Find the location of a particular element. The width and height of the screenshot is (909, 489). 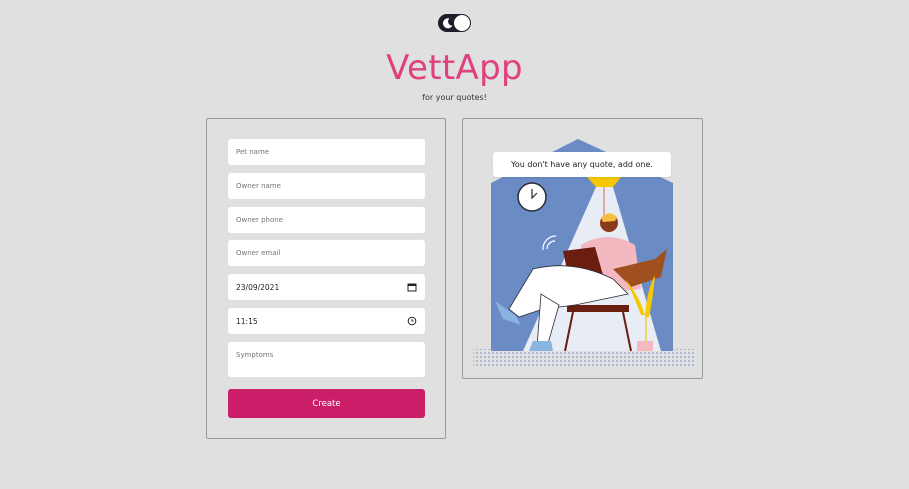

symptoms-textarea: Symptoms is located at coordinates (326, 359).